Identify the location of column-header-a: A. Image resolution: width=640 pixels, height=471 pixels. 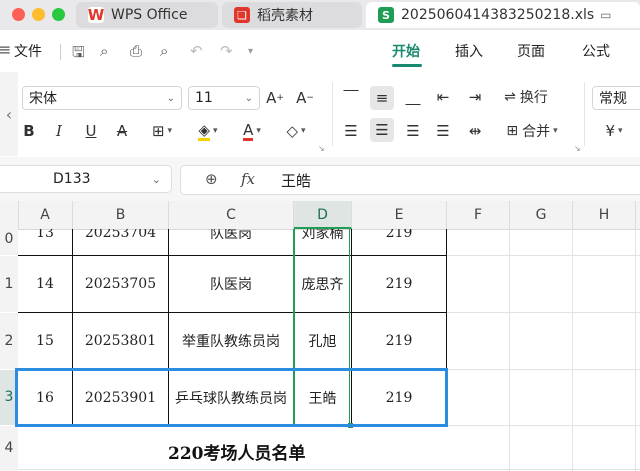
(45, 215).